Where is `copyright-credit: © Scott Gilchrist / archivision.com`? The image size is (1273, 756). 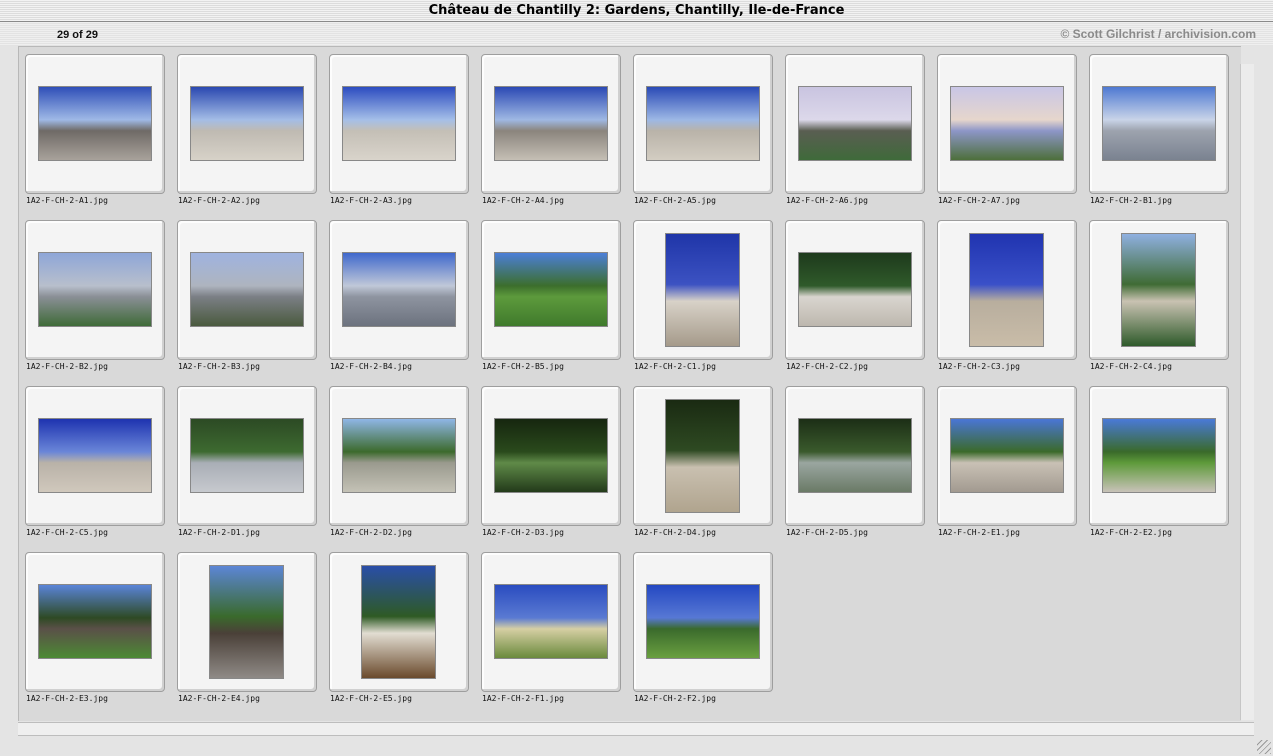 copyright-credit: © Scott Gilchrist / archivision.com is located at coordinates (1158, 34).